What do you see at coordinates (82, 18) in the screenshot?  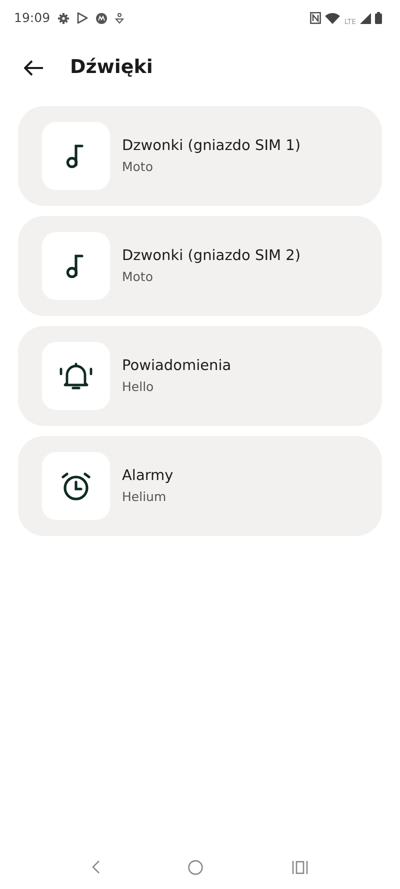 I see `play-triangle-icon` at bounding box center [82, 18].